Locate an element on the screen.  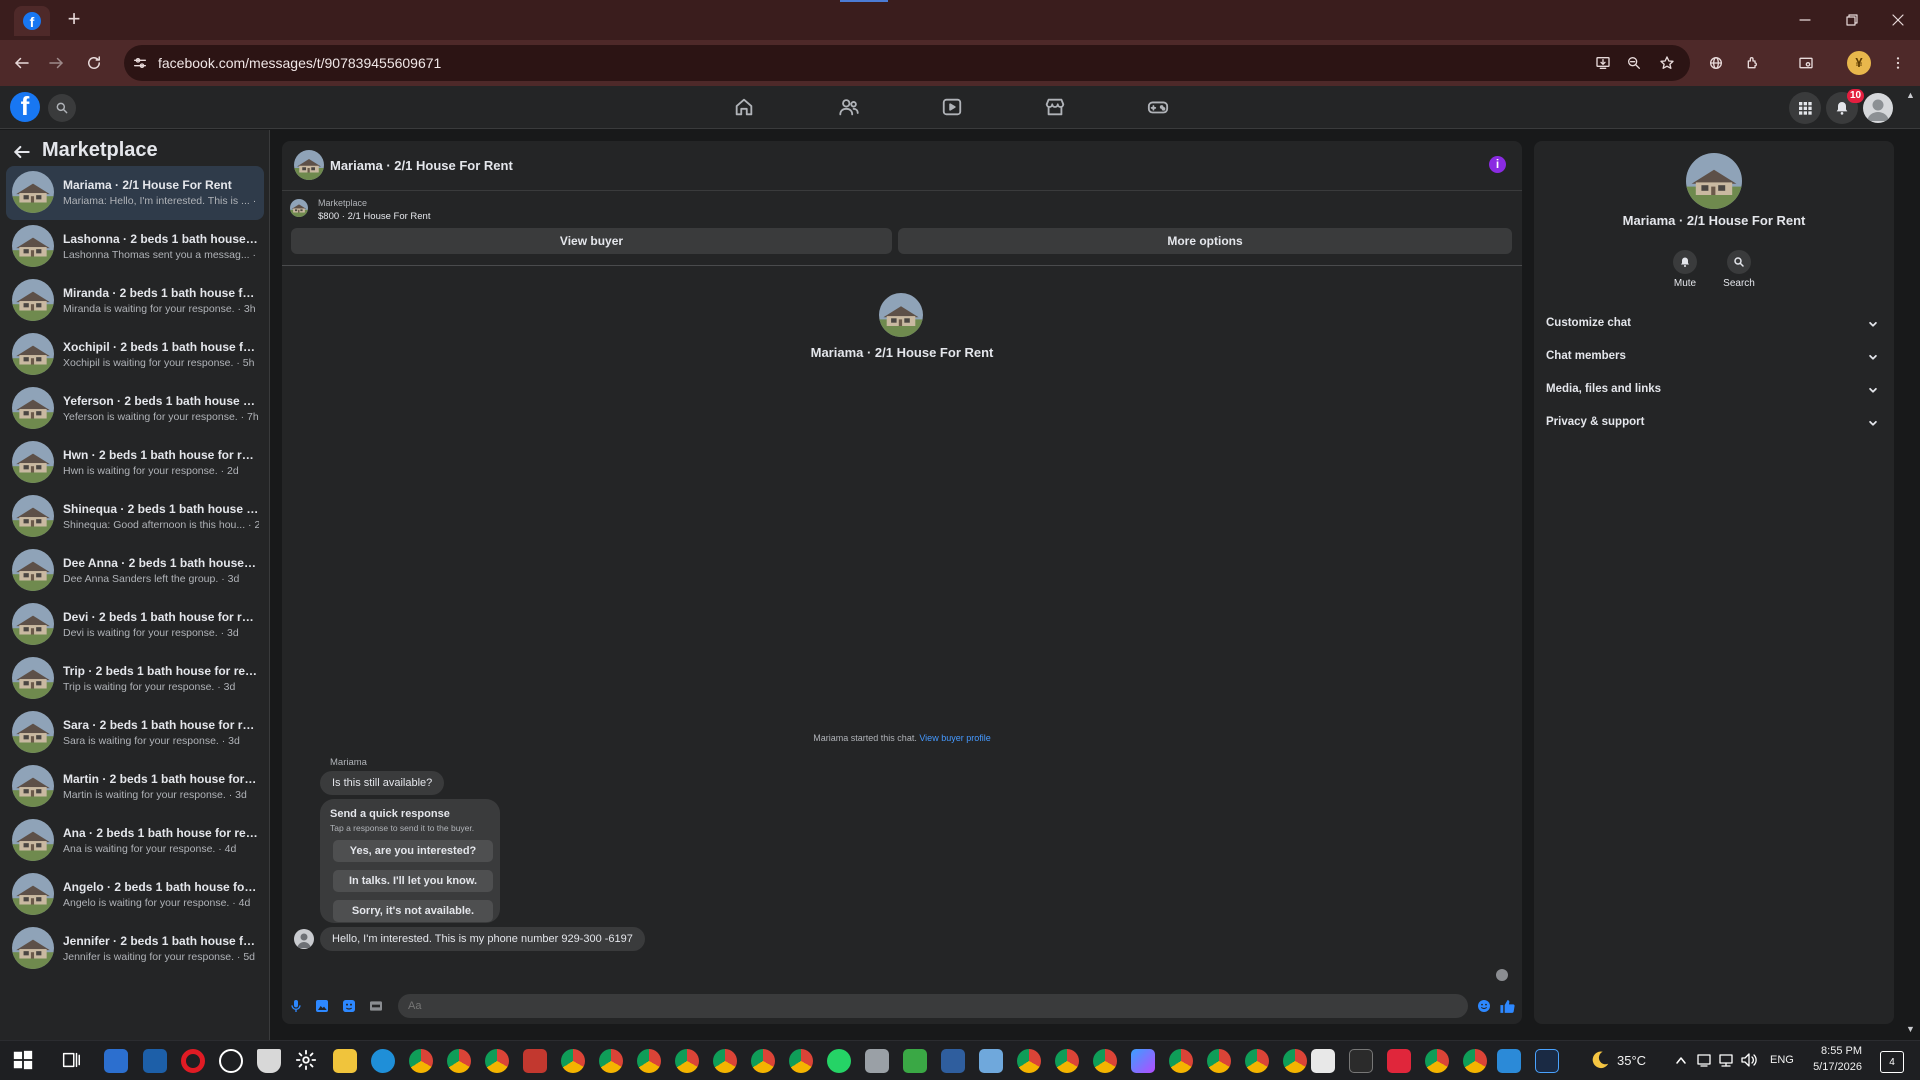
reload-icon is located at coordinates (94, 63).